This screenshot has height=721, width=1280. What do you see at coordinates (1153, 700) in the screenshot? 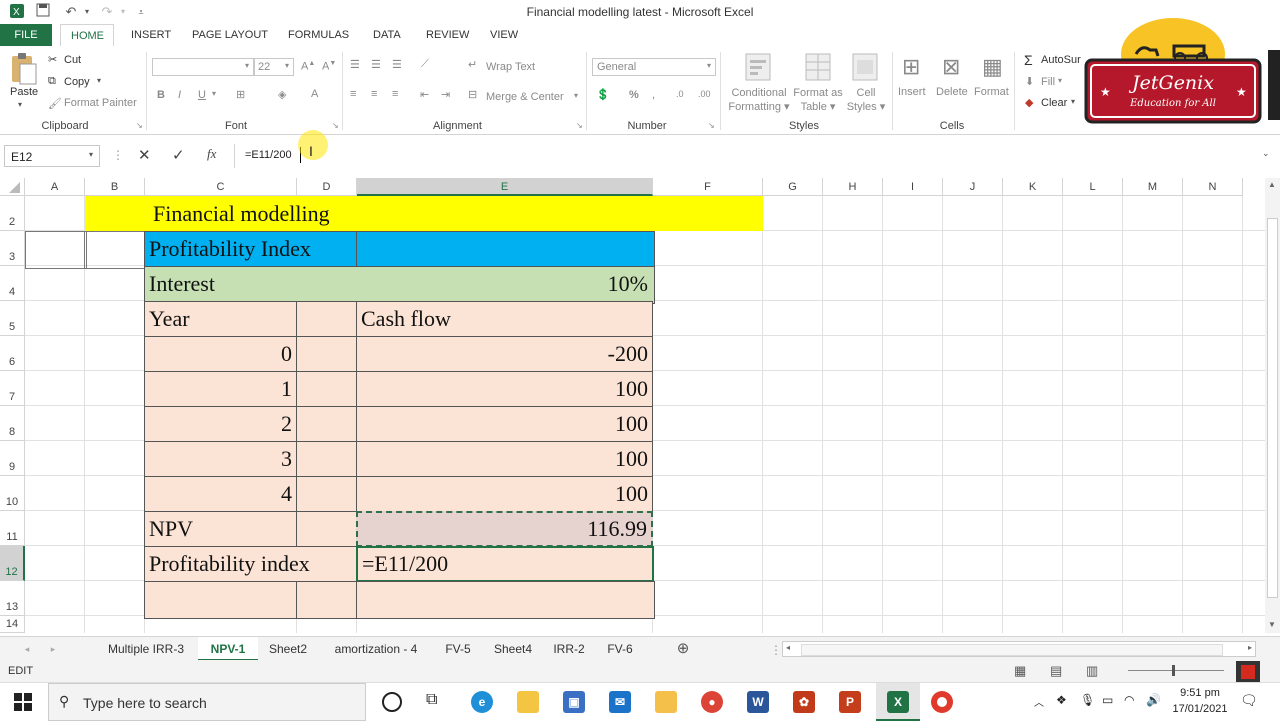
I see `volume-icon: 🔊` at bounding box center [1153, 700].